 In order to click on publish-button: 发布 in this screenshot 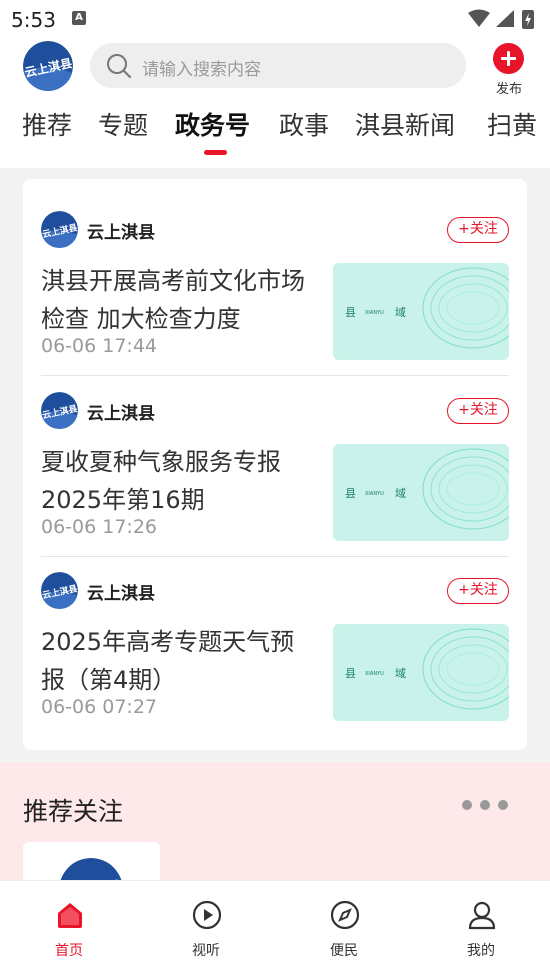, I will do `click(509, 69)`.